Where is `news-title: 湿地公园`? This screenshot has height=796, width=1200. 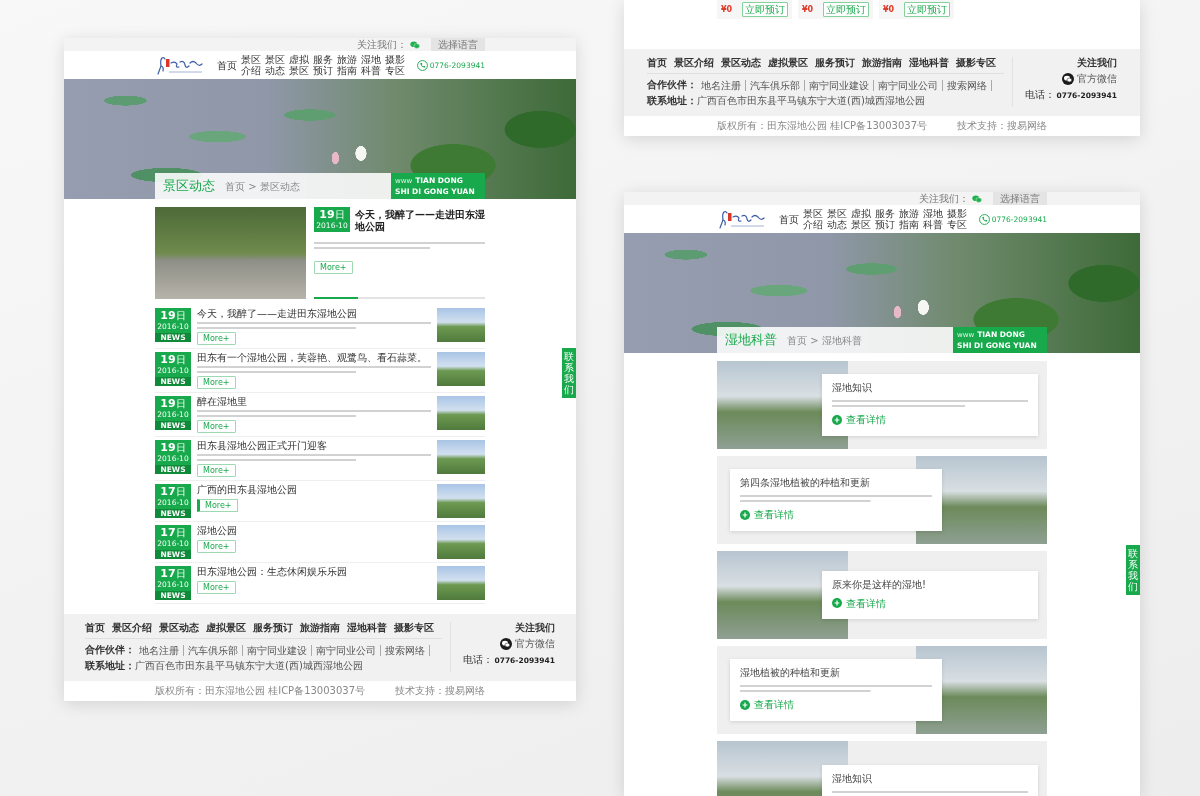
news-title: 湿地公园 is located at coordinates (314, 531).